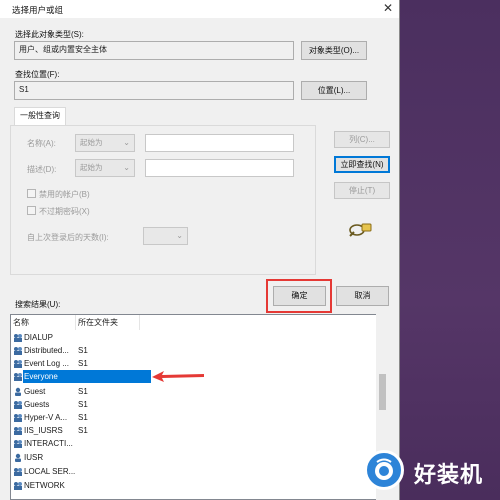  I want to click on object-type-field: 用户、组或内置安全主体, so click(154, 50).